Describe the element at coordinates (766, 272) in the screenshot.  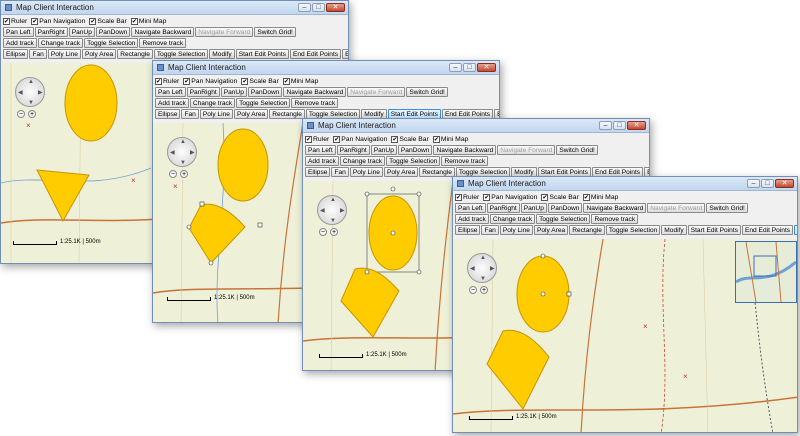
I see `mini-map` at that location.